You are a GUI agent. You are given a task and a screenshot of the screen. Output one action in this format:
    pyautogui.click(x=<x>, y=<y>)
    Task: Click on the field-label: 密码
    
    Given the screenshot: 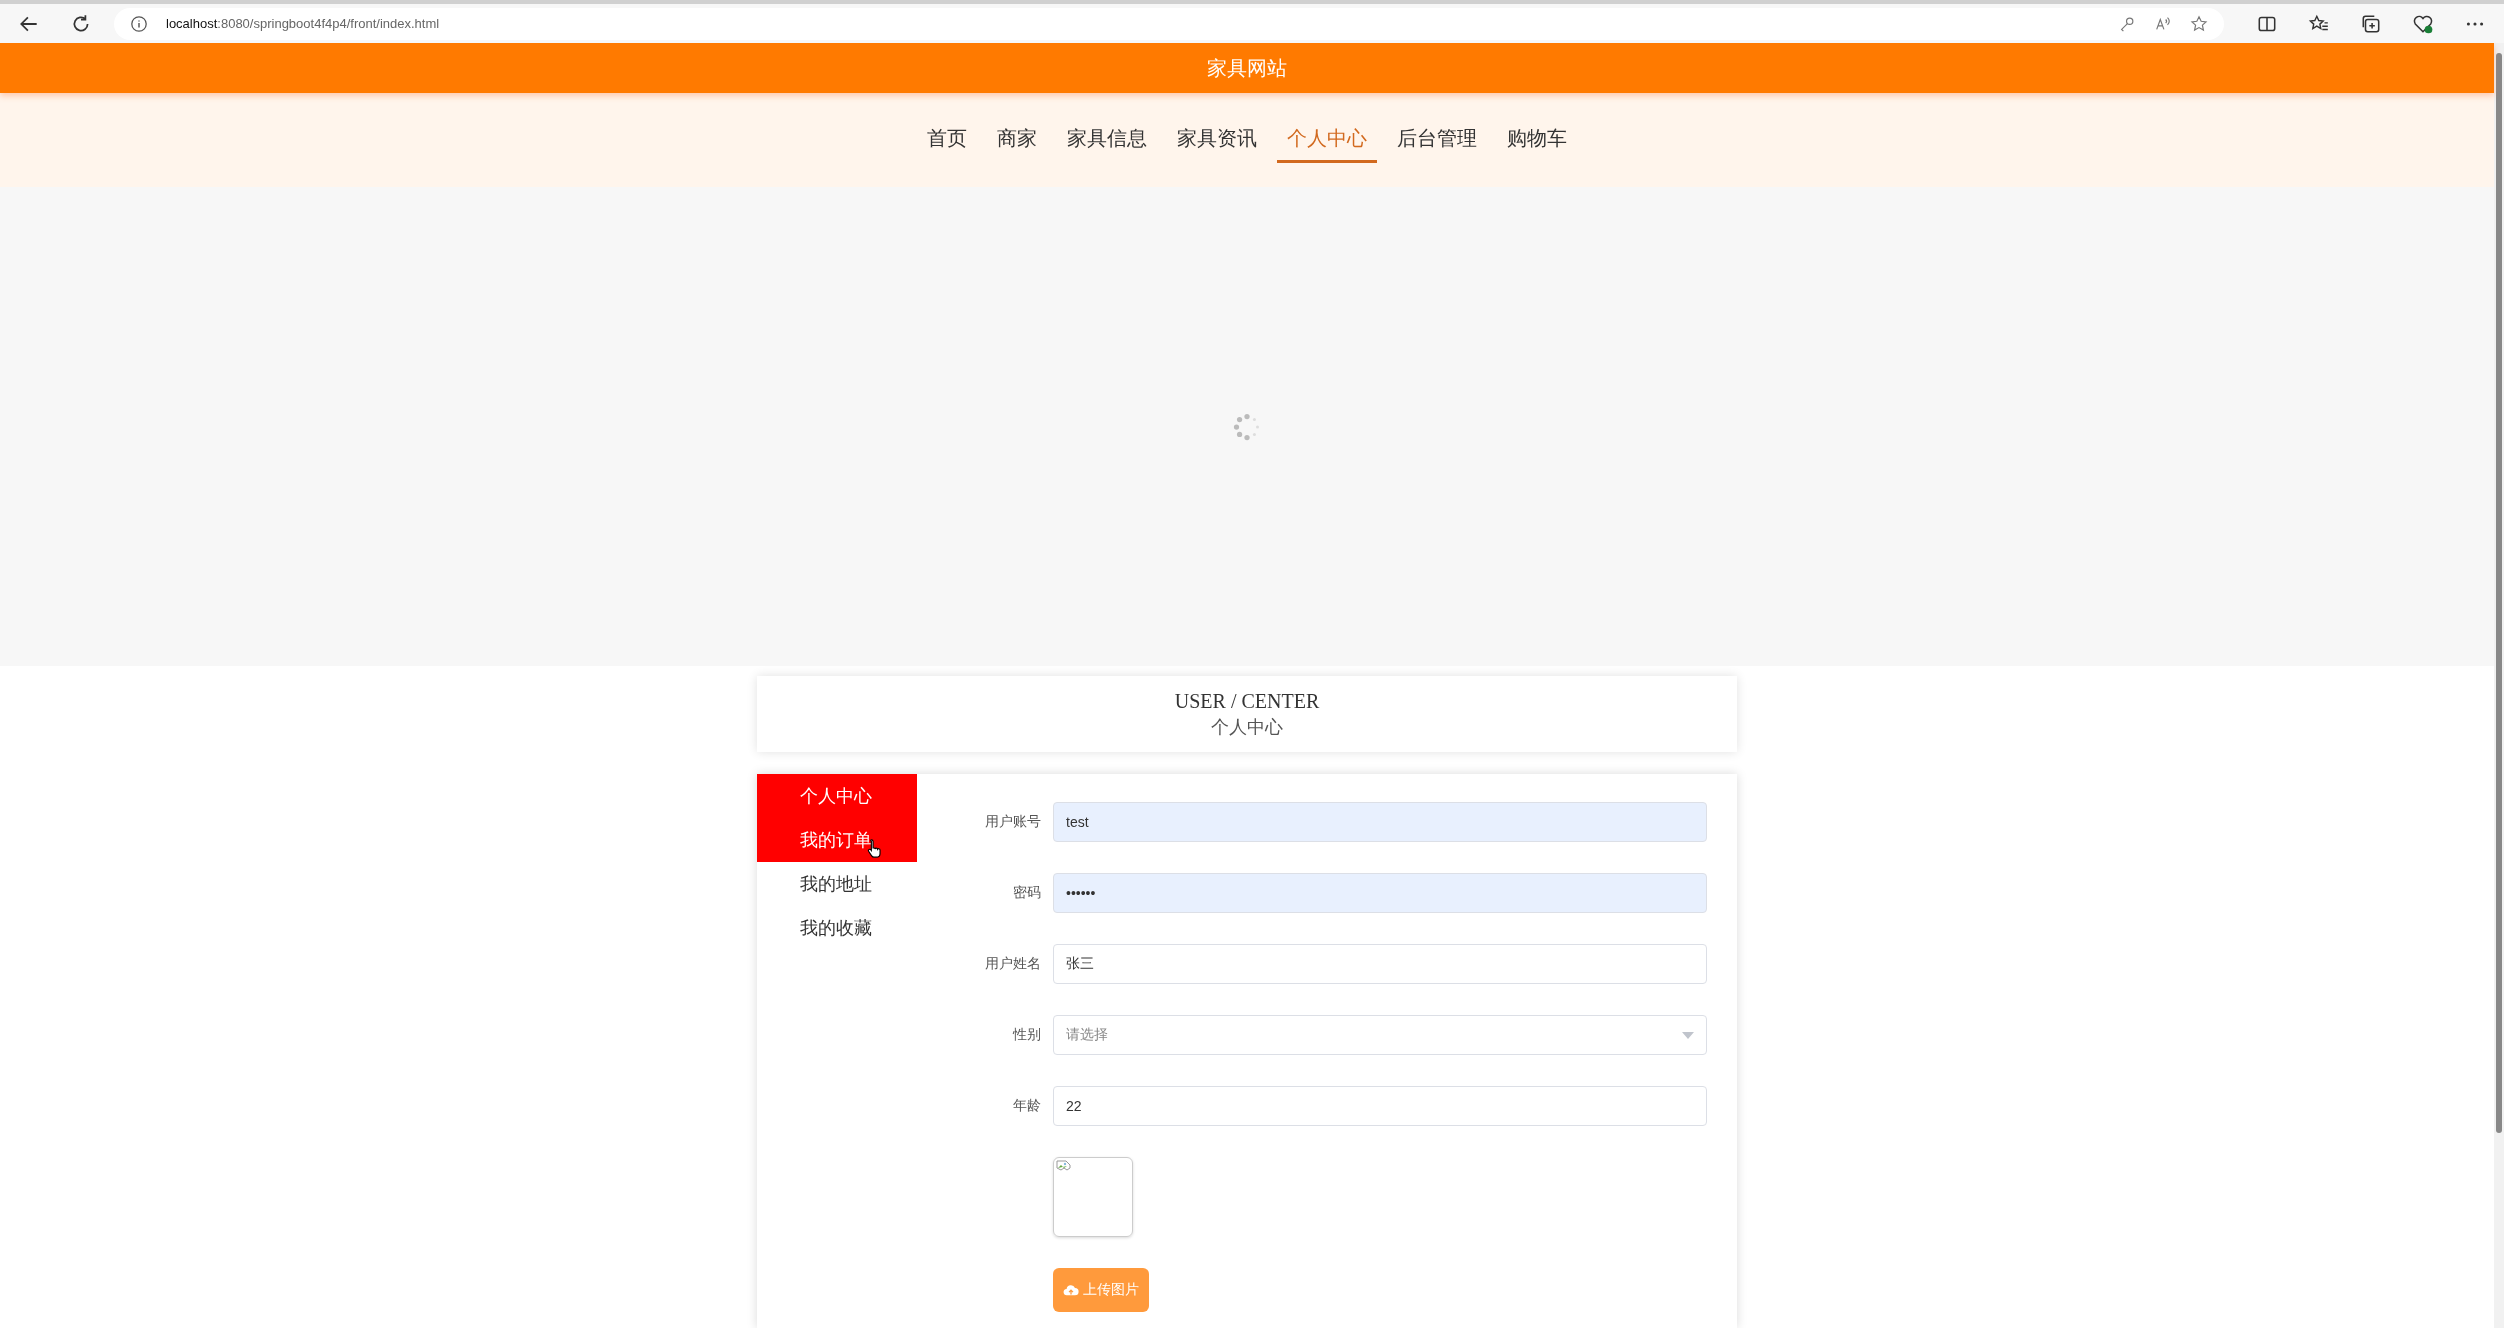 What is the action you would take?
    pyautogui.click(x=1026, y=893)
    